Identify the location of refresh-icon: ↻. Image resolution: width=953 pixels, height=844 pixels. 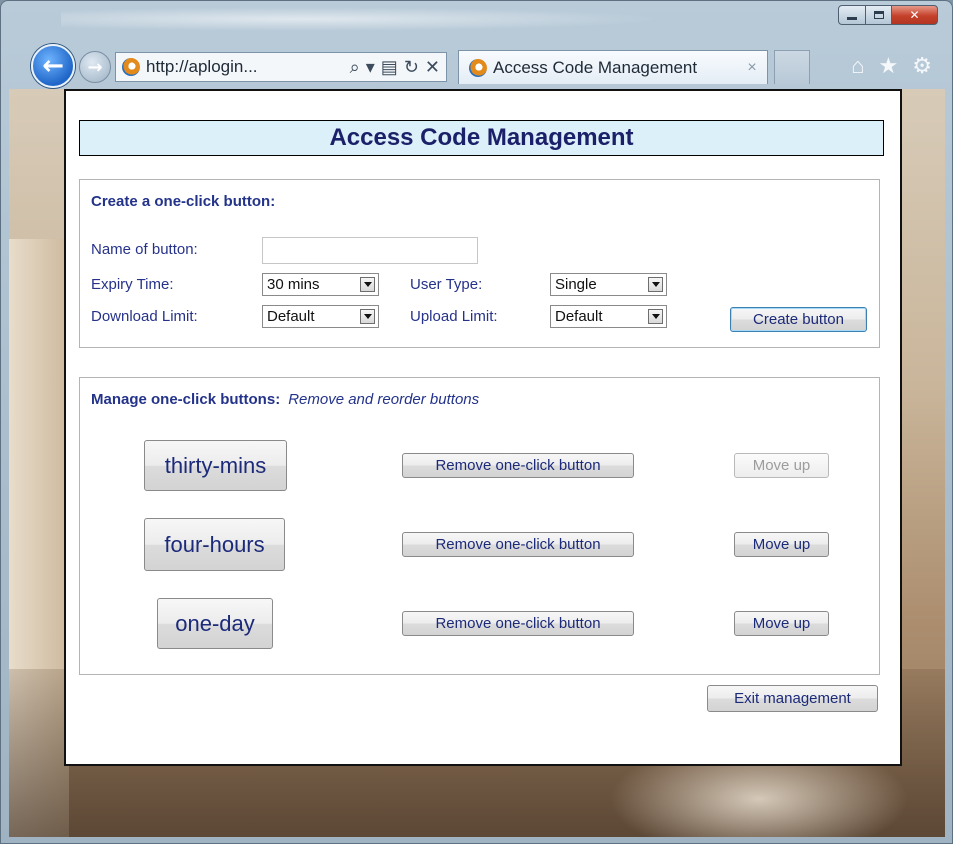
(411, 67).